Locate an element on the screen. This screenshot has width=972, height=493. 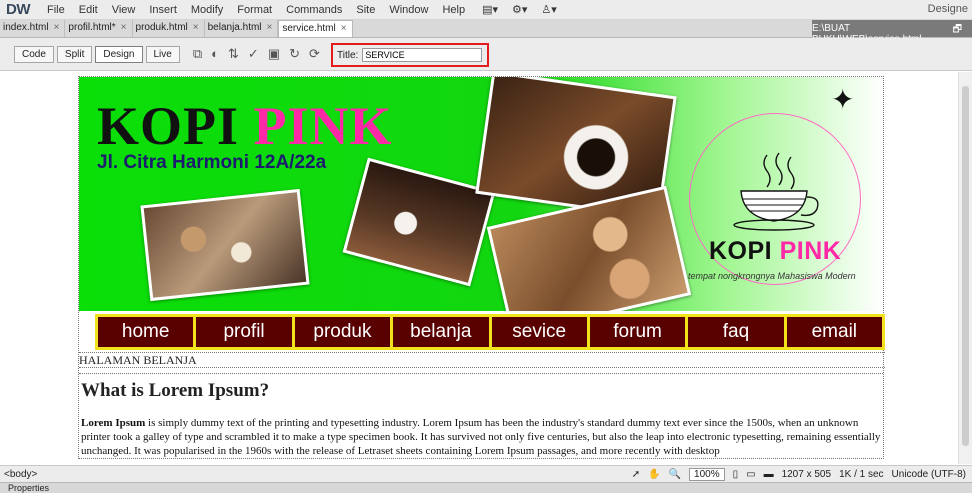
menu-format: Format is located at coordinates (254, 10).